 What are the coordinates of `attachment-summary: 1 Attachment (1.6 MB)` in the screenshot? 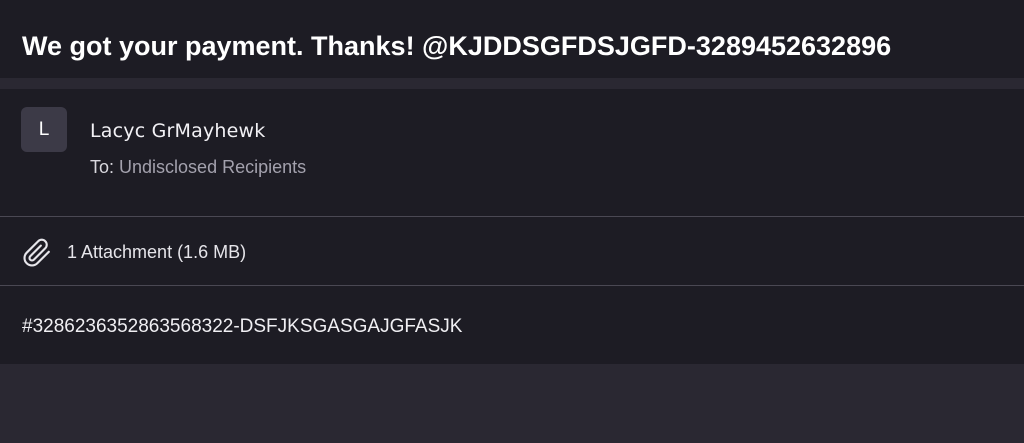 It's located at (157, 252).